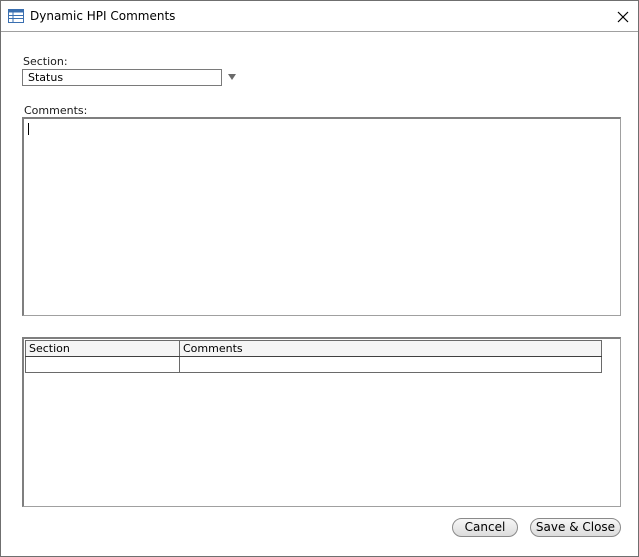 The width and height of the screenshot is (639, 557). Describe the element at coordinates (102, 364) in the screenshot. I see `table-cell-section` at that location.